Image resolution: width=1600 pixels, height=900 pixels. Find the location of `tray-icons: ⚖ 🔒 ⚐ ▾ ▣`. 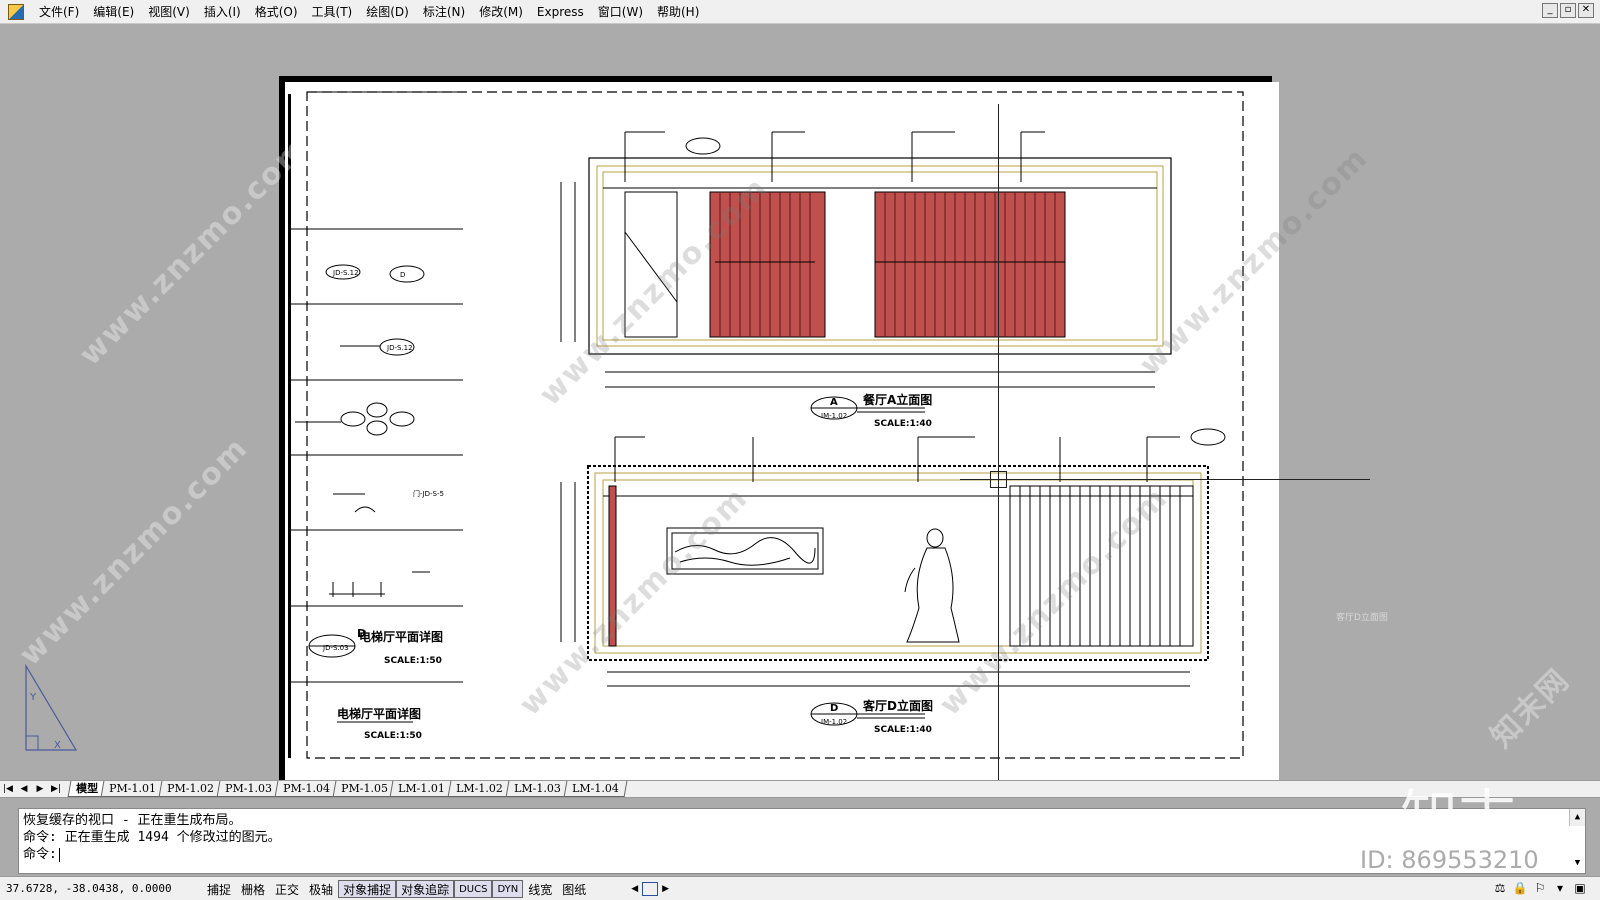

tray-icons: ⚖ 🔒 ⚐ ▾ ▣ is located at coordinates (1540, 888).